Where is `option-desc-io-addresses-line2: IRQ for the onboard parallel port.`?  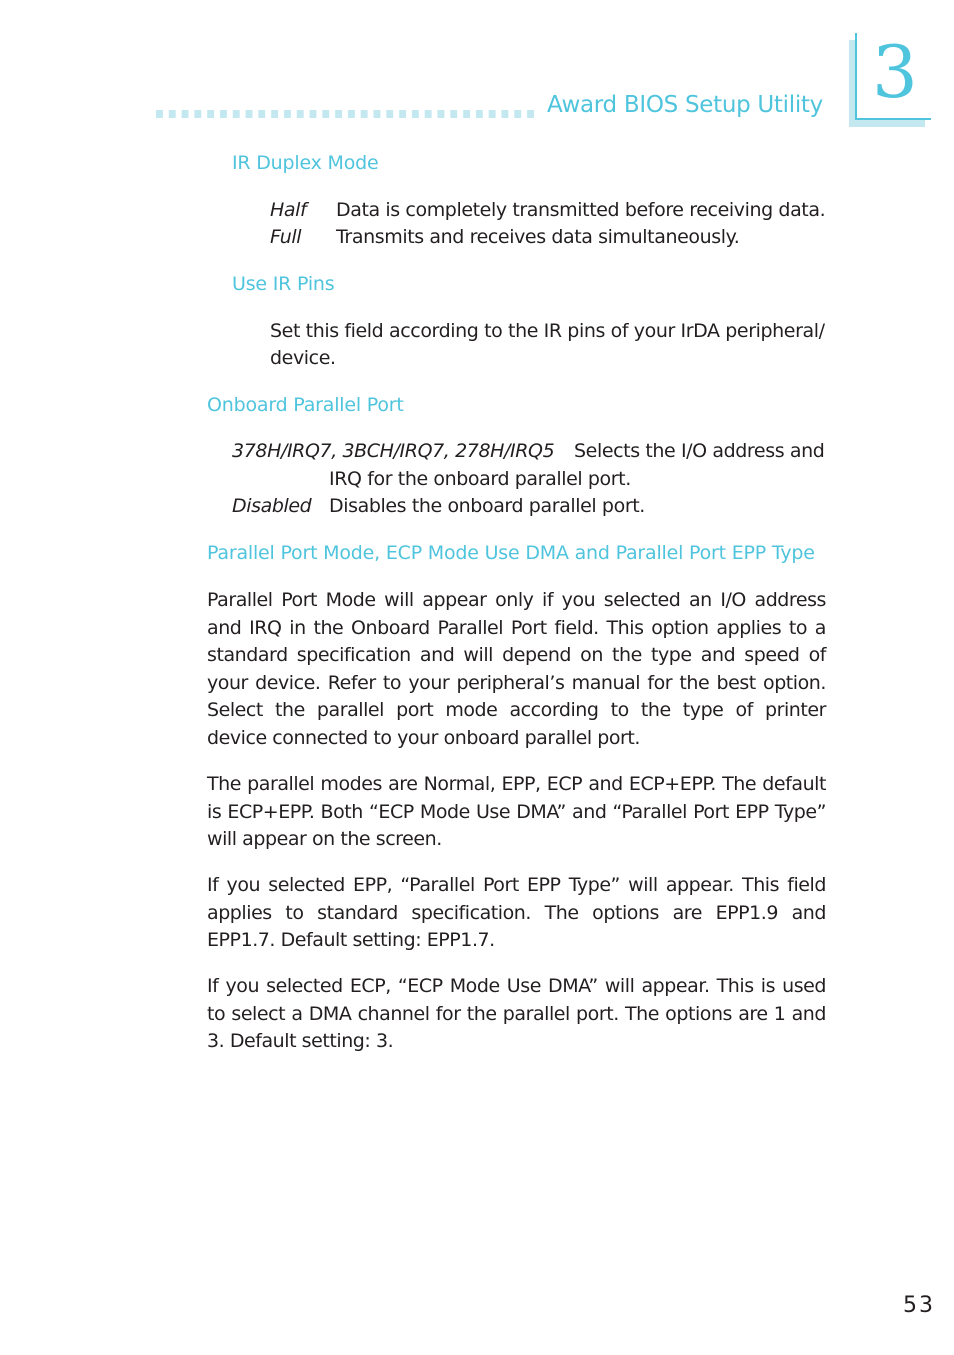
option-desc-io-addresses-line2: IRQ for the onboard parallel port. is located at coordinates (480, 479).